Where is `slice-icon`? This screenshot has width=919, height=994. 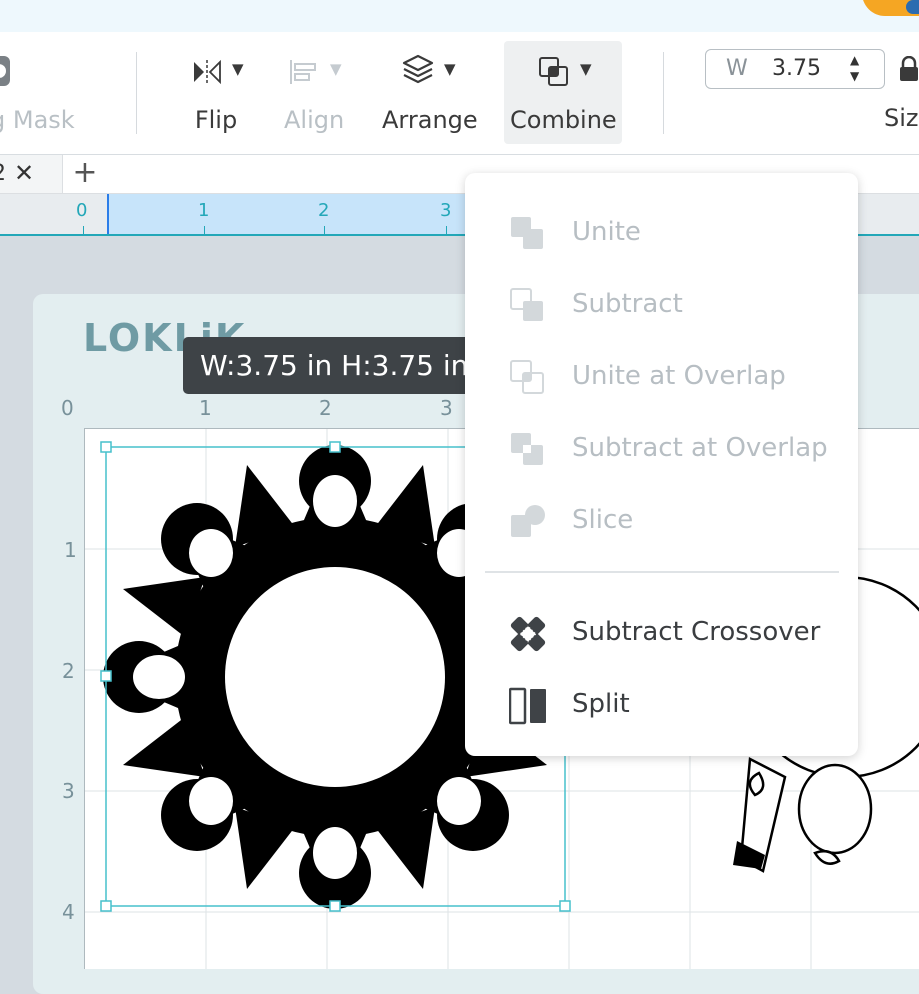
slice-icon is located at coordinates (528, 521).